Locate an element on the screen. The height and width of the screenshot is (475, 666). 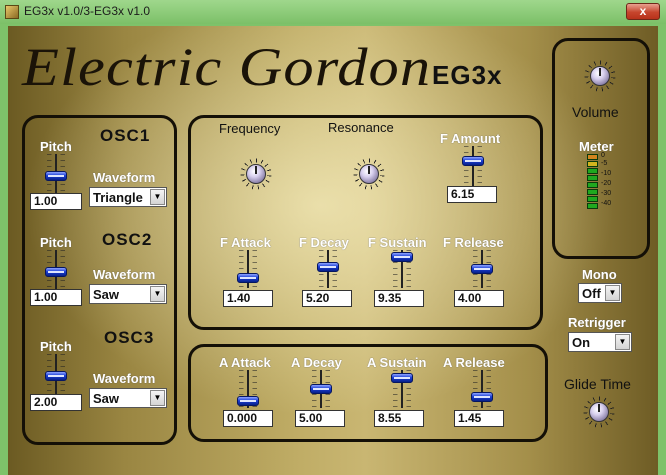
retrigger-value: On is located at coordinates (581, 342).